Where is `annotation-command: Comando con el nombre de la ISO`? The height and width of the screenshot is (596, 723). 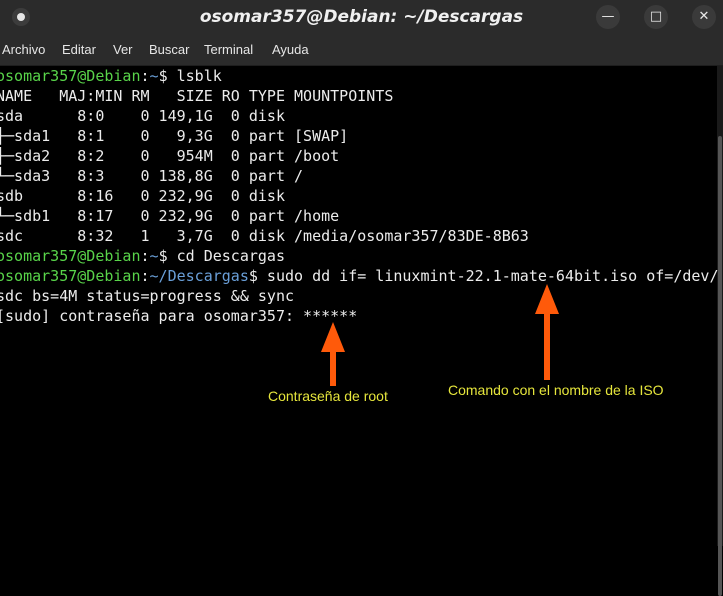
annotation-command: Comando con el nombre de la ISO is located at coordinates (556, 390).